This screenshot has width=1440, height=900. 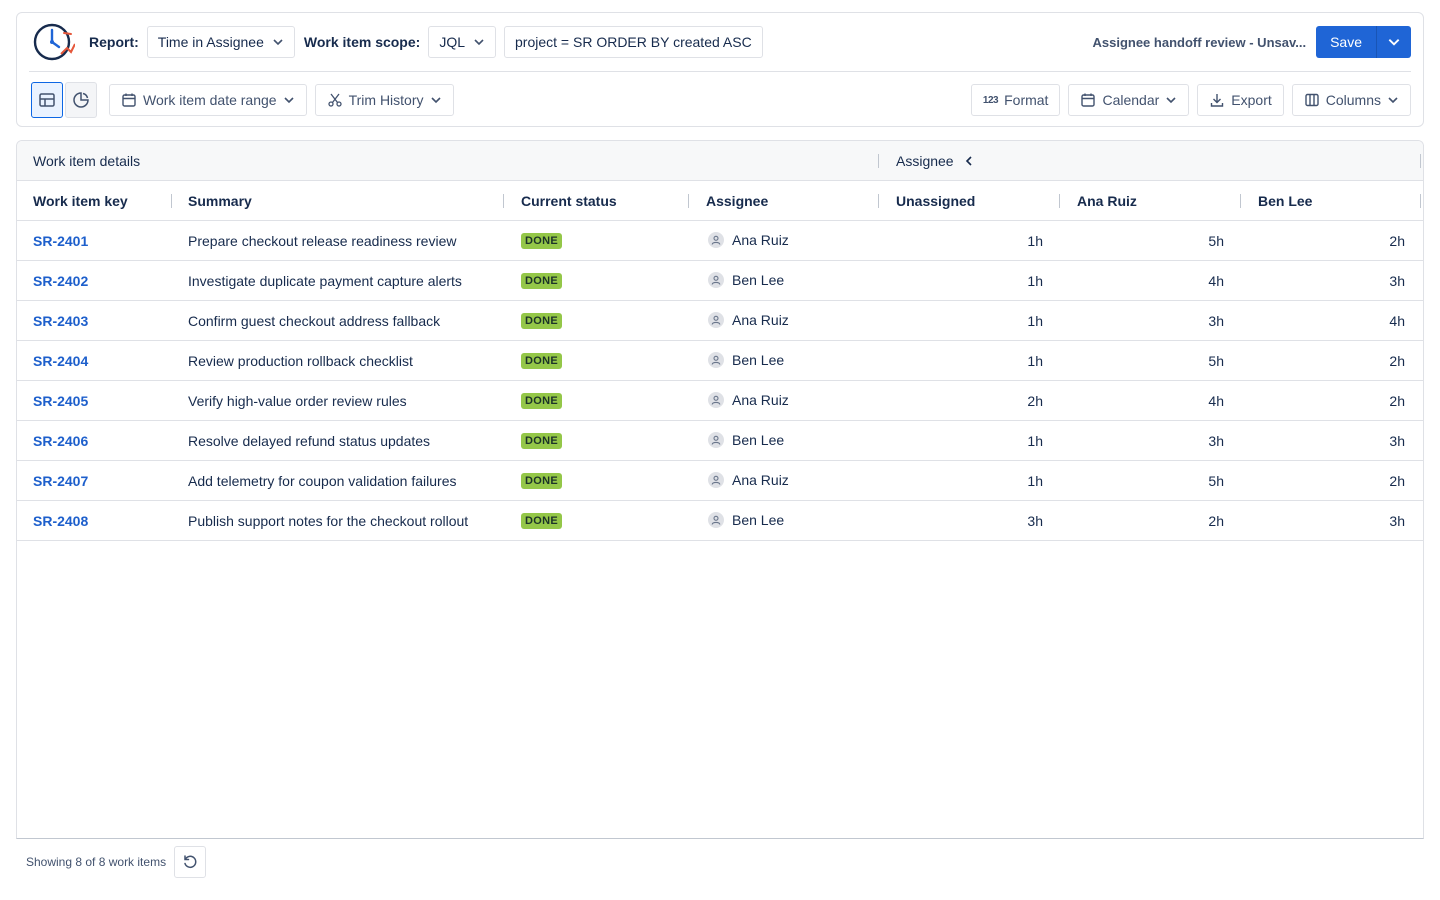 What do you see at coordinates (190, 862) in the screenshot?
I see `refresh-button` at bounding box center [190, 862].